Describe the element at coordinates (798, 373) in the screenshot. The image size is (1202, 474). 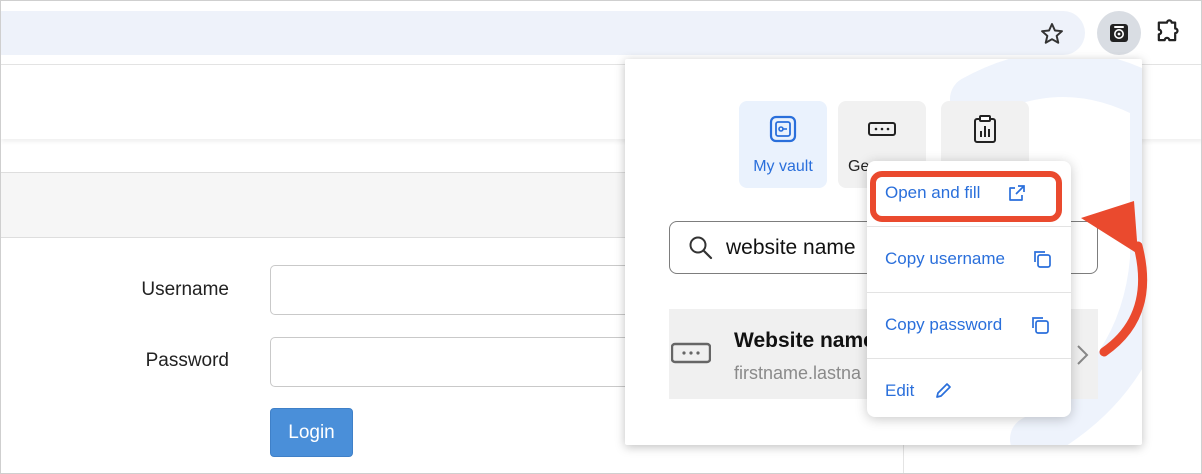
I see `item-subtitle: firstname.lastna` at that location.